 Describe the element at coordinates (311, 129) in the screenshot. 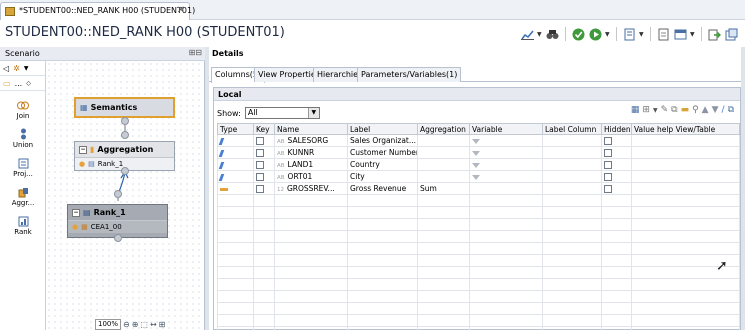

I see `column-header: Name` at that location.